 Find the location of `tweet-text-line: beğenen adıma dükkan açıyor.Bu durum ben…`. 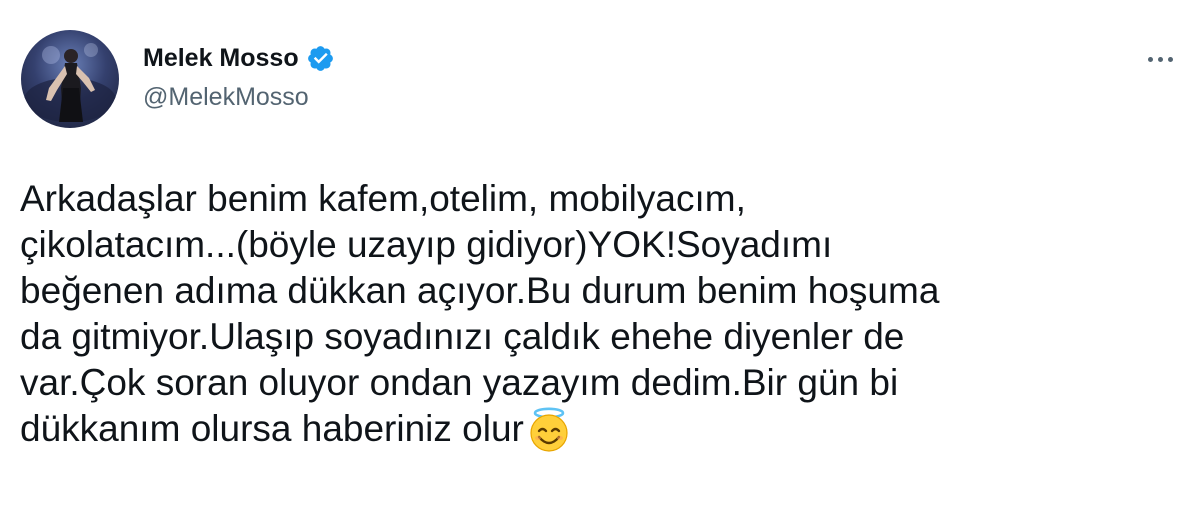

tweet-text-line: beğenen adıma dükkan açıyor.Bu durum ben… is located at coordinates (480, 290).